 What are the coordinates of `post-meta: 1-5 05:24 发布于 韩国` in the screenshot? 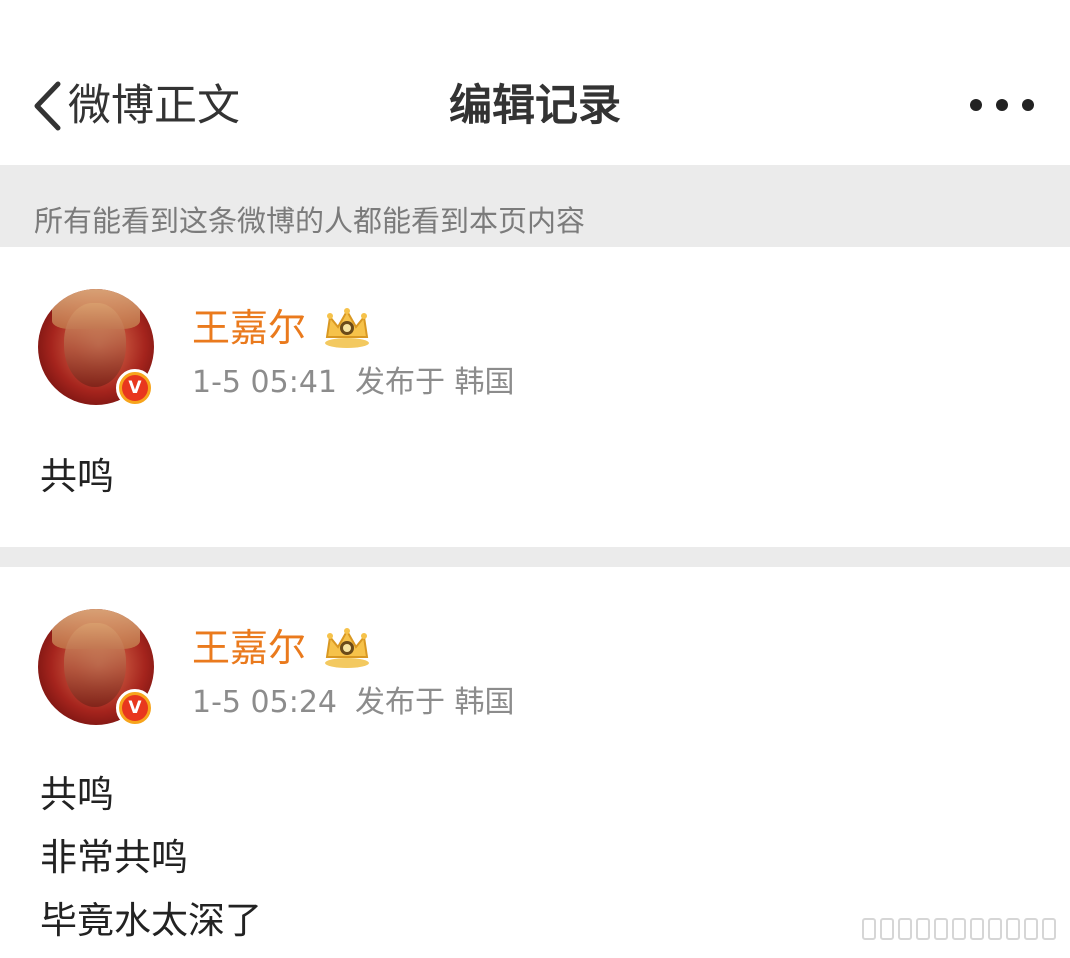 It's located at (362, 703).